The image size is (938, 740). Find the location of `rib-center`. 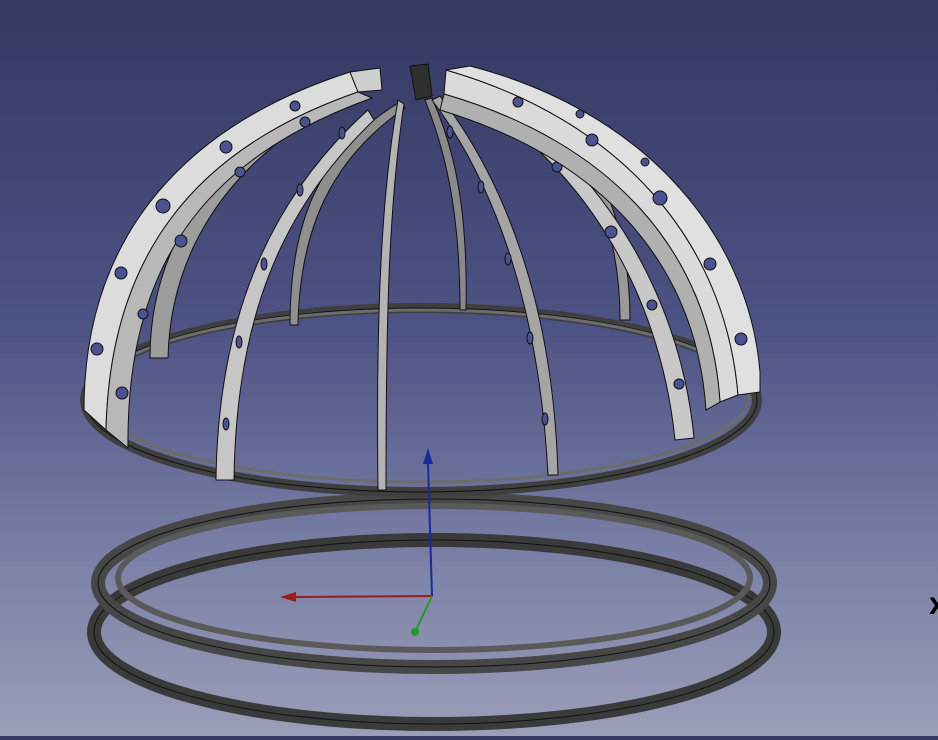

rib-center is located at coordinates (405, 277).